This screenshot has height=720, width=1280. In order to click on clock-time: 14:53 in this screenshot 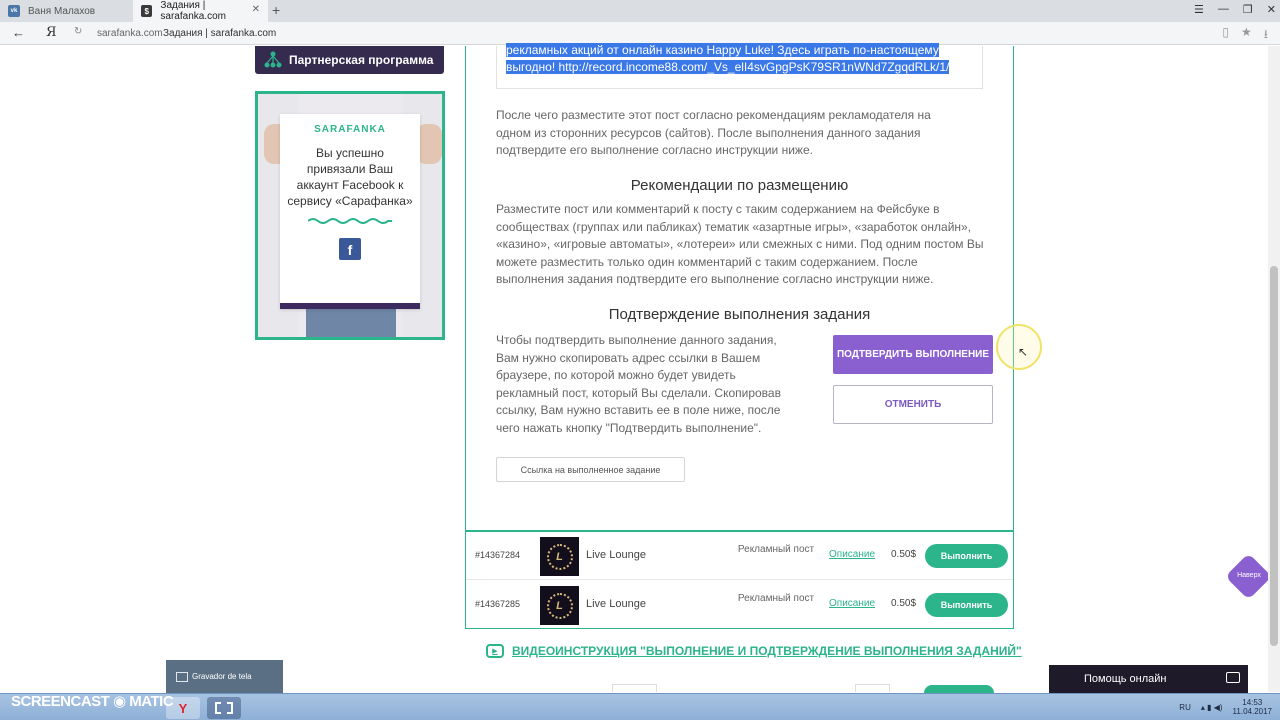, I will do `click(1252, 702)`.